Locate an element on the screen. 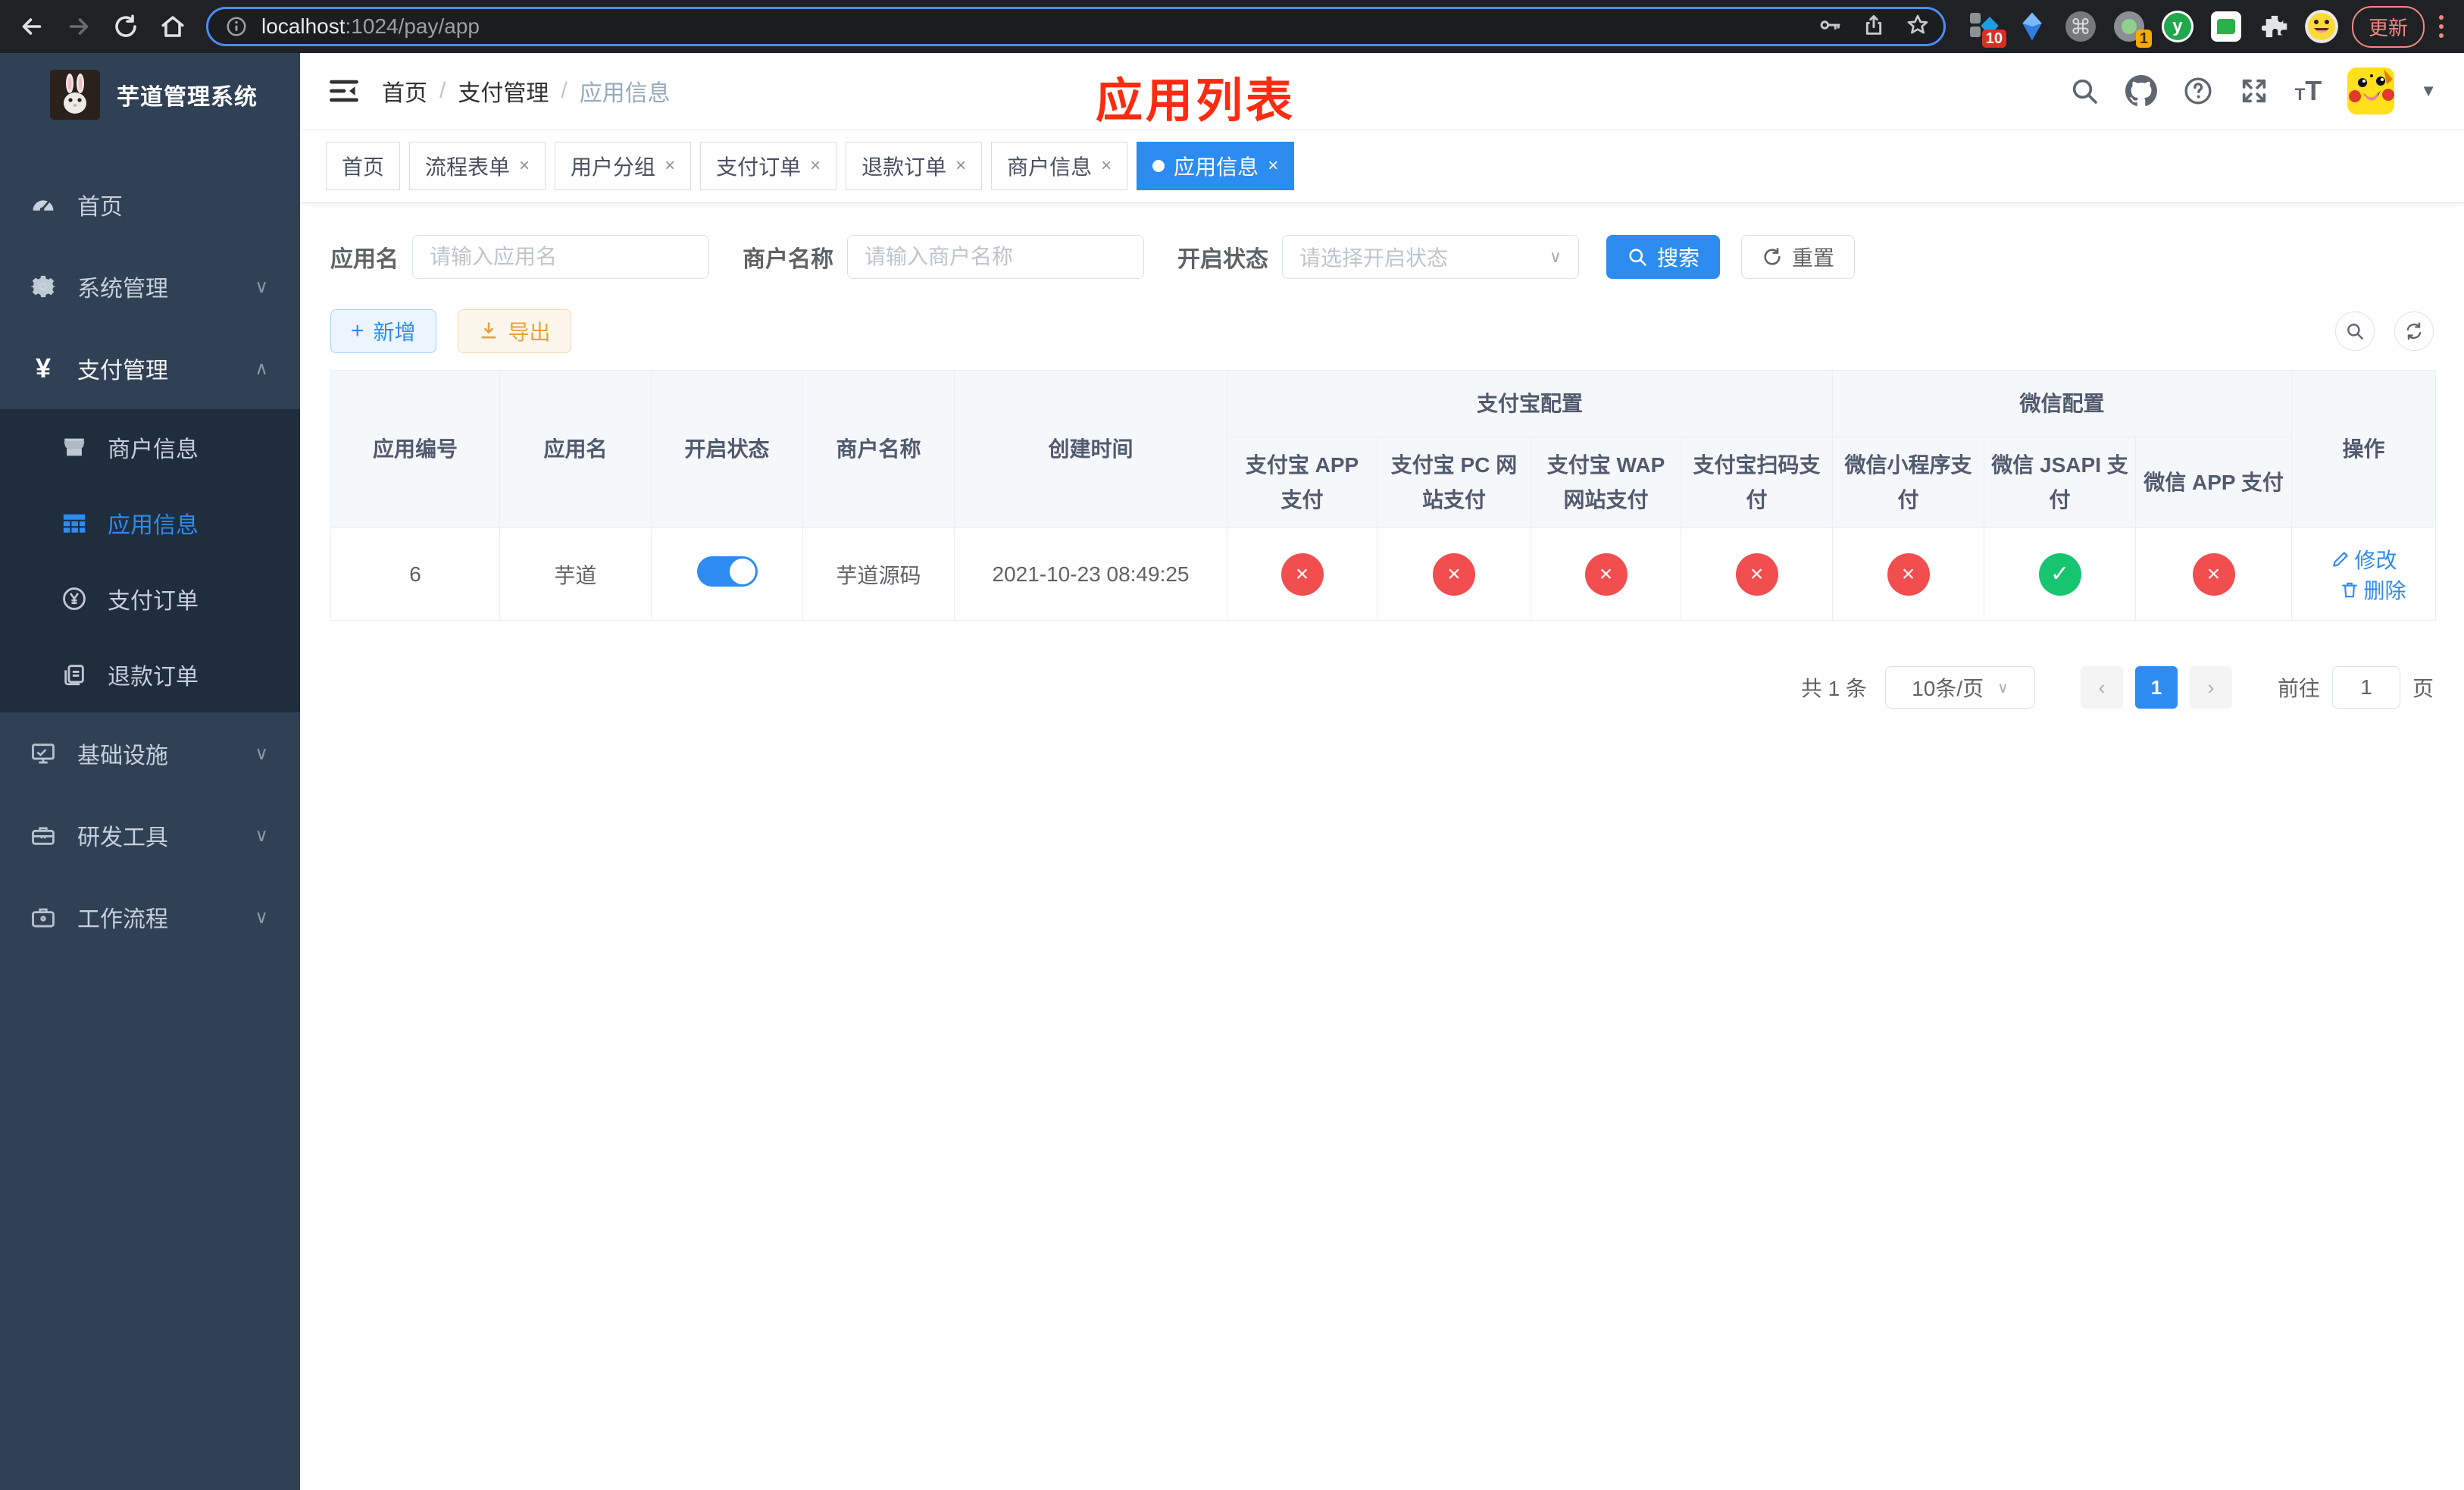 This screenshot has width=2464, height=1490. export-button: 导出 is located at coordinates (514, 331).